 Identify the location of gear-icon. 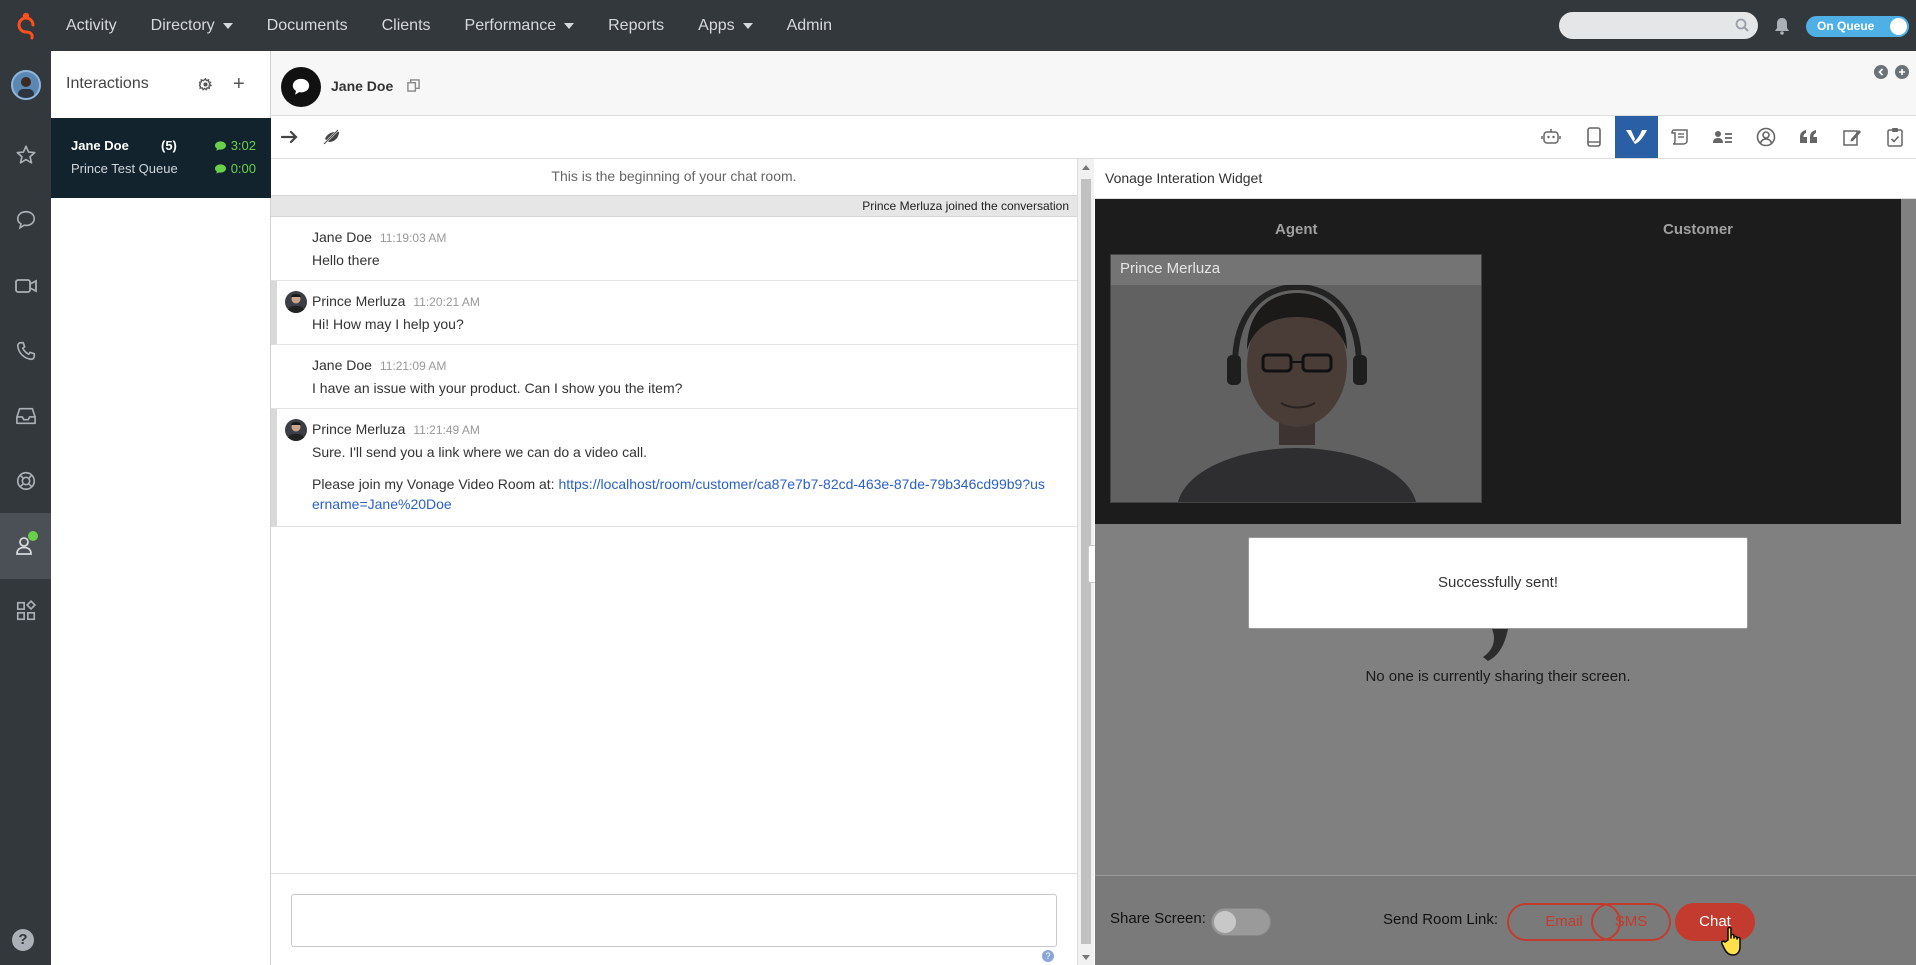
(205, 84).